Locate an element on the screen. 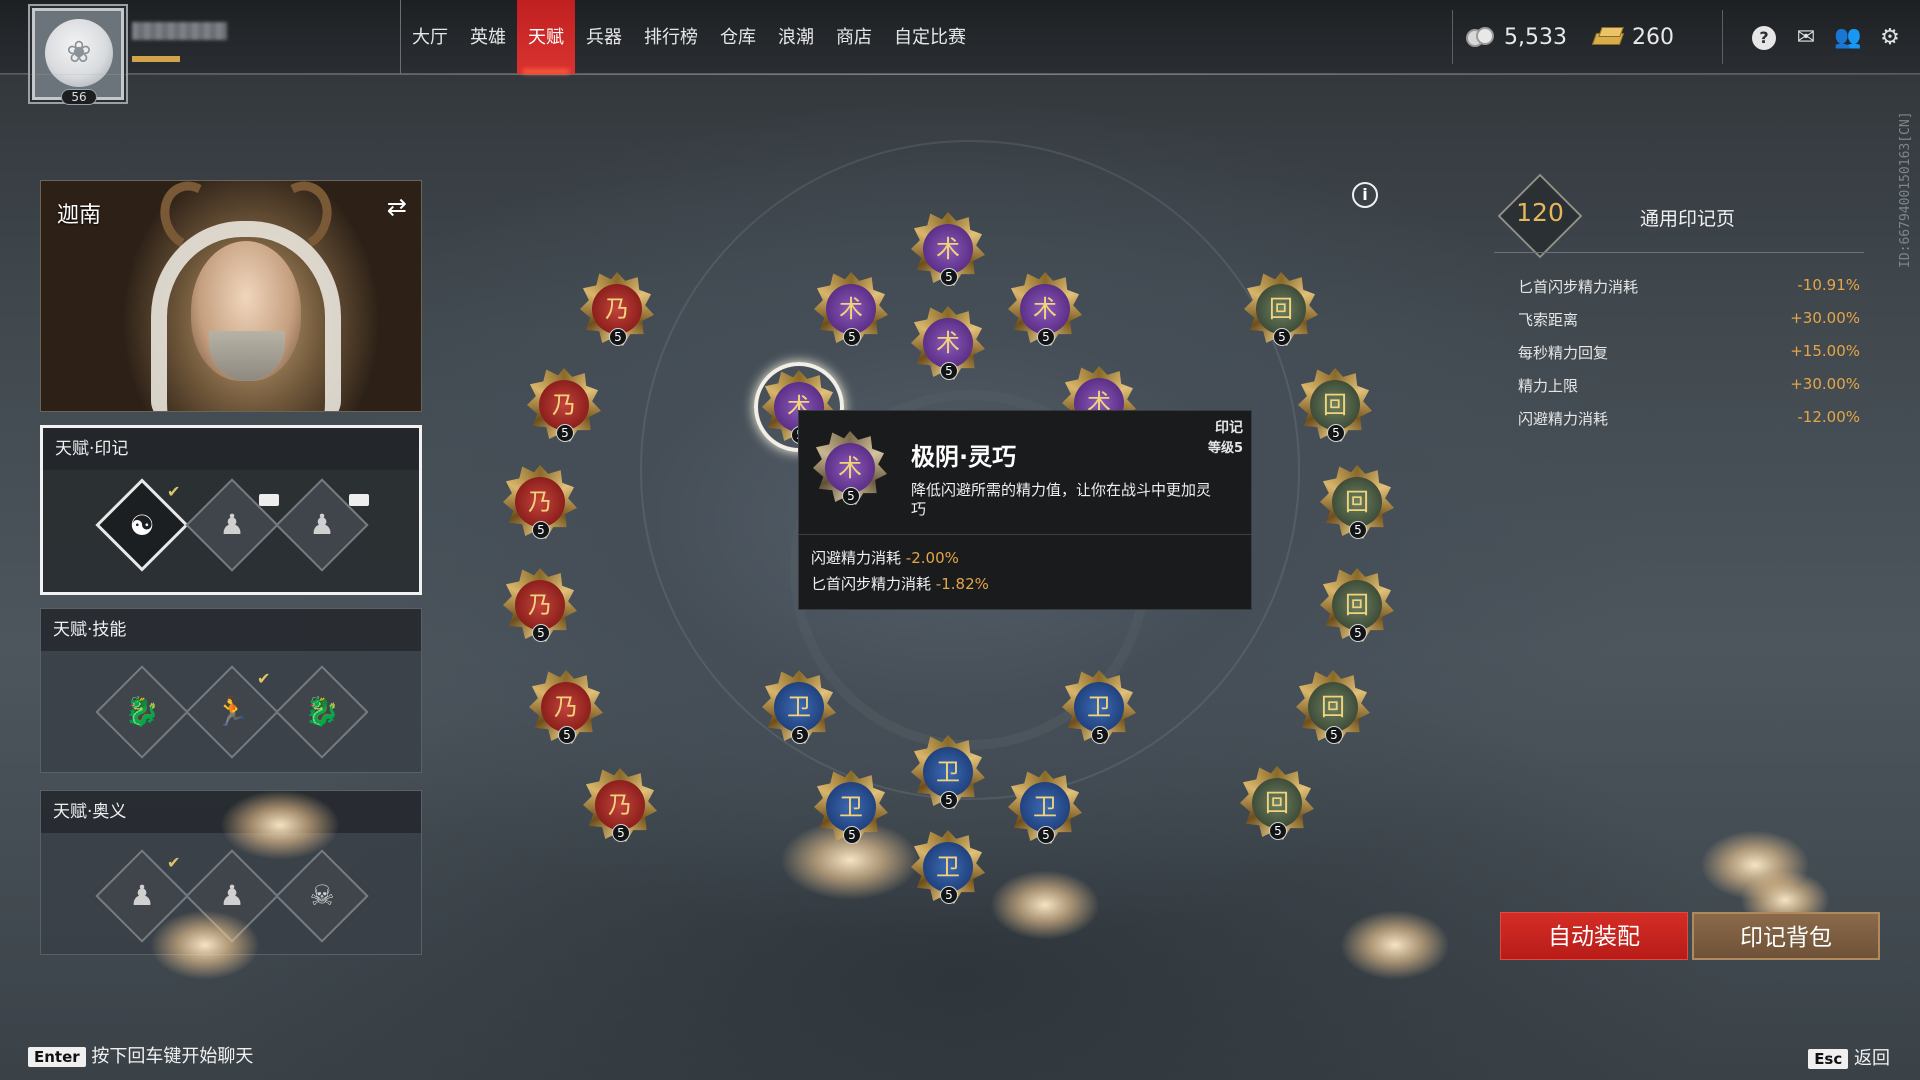 This screenshot has height=1080, width=1920. friends-icon: 👥 is located at coordinates (1848, 38).